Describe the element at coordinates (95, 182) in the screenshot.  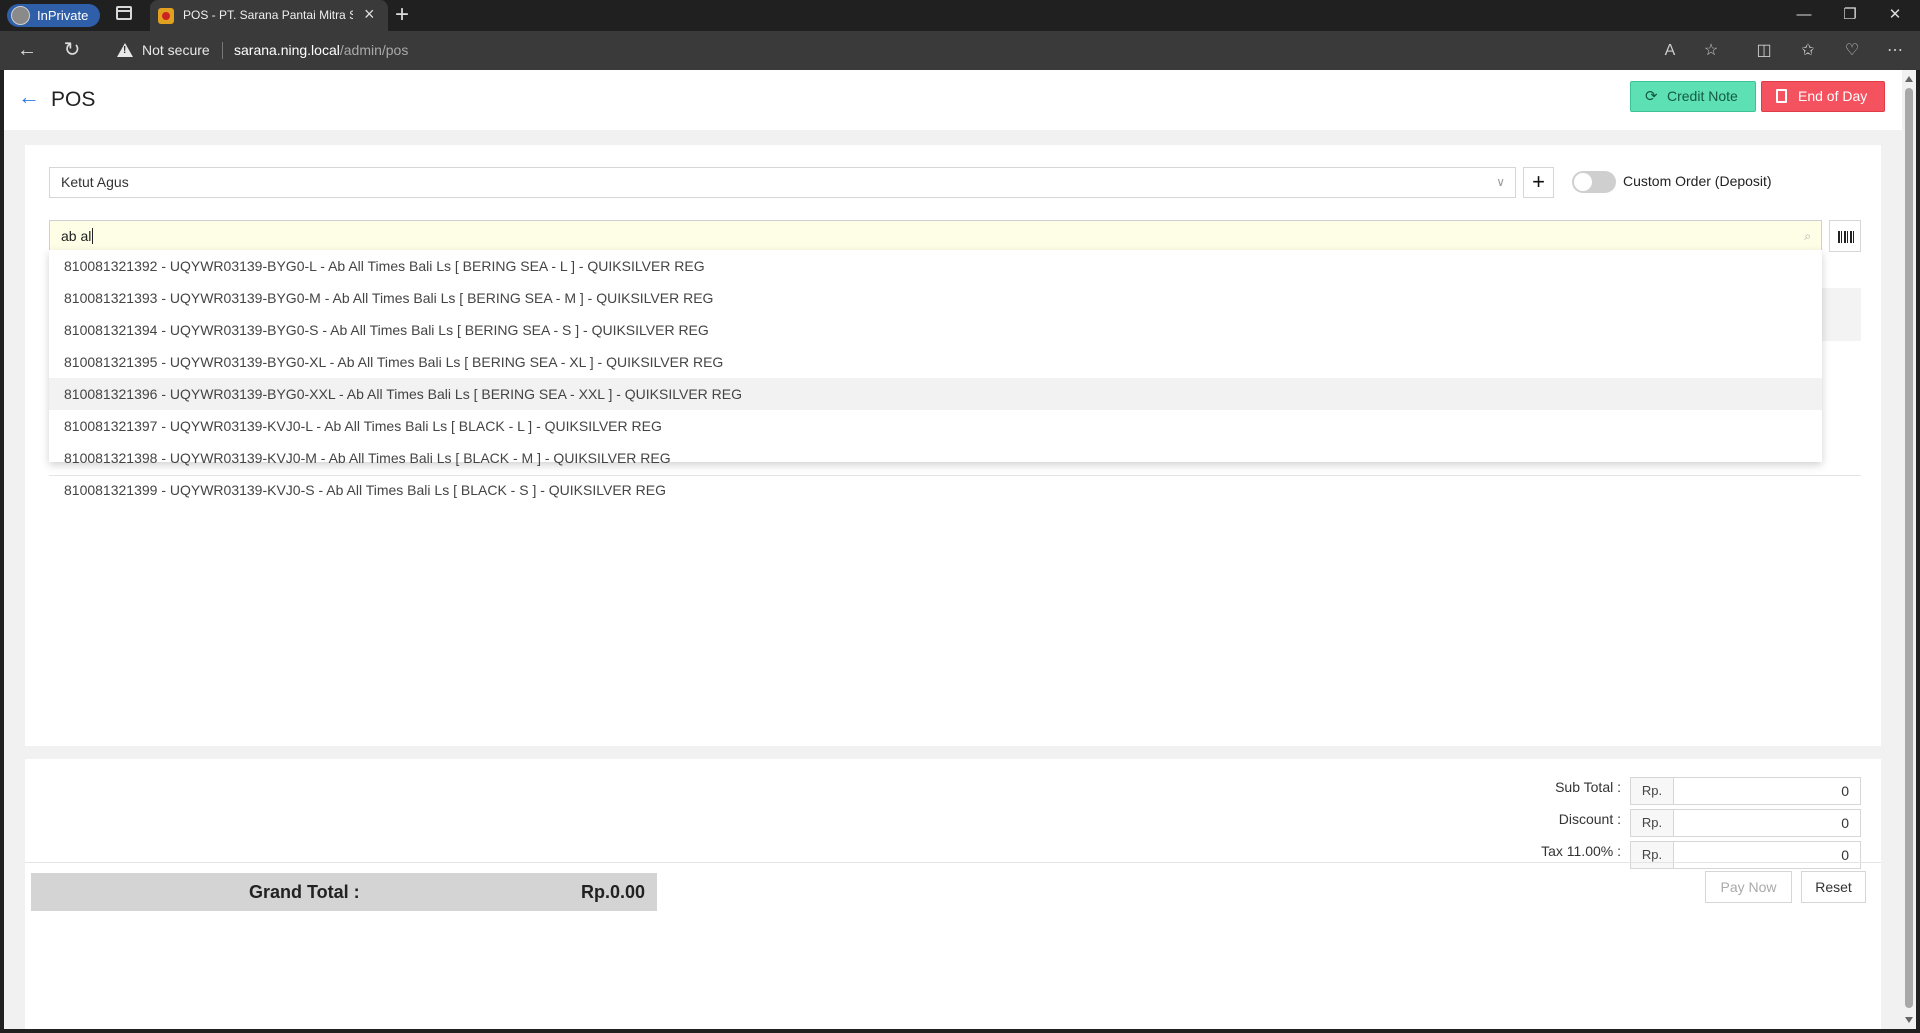
I see `customer-selected-value: Ketut Agus` at that location.